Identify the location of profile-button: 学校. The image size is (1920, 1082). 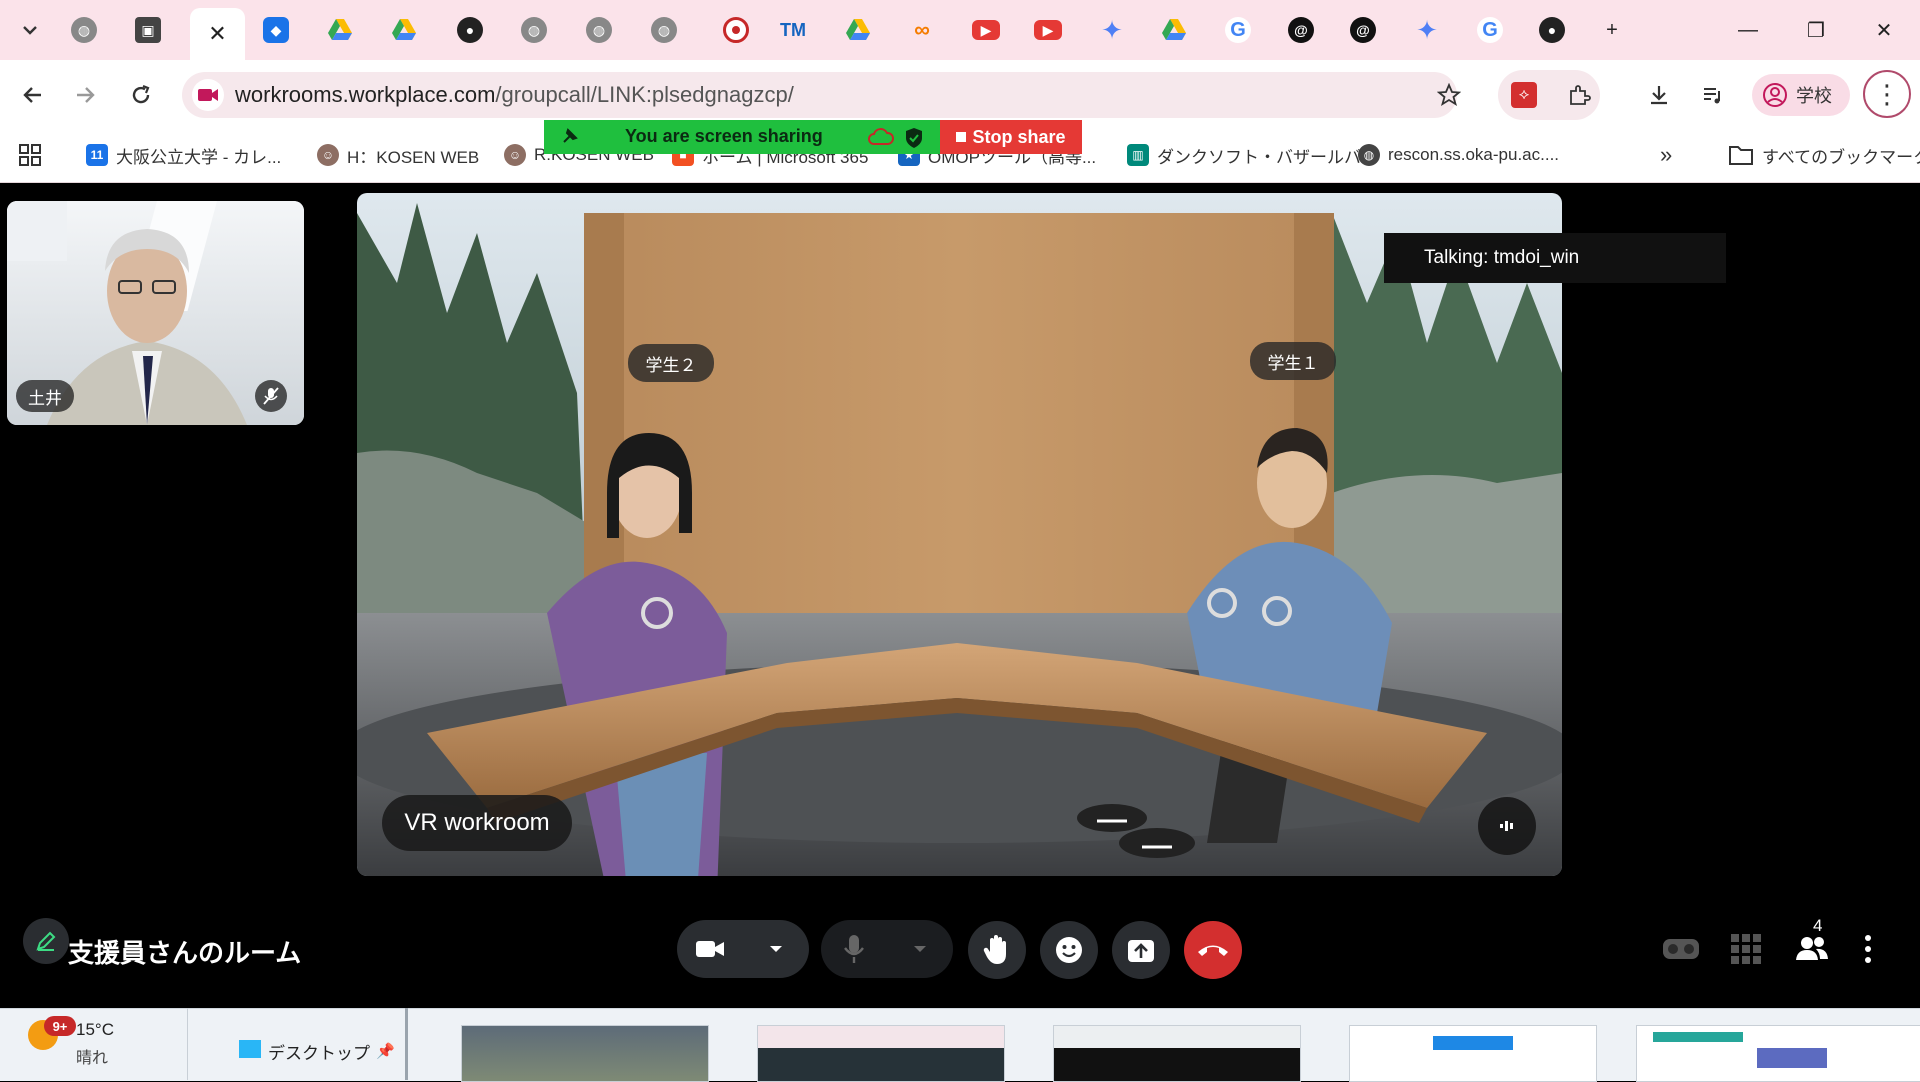
(1801, 95).